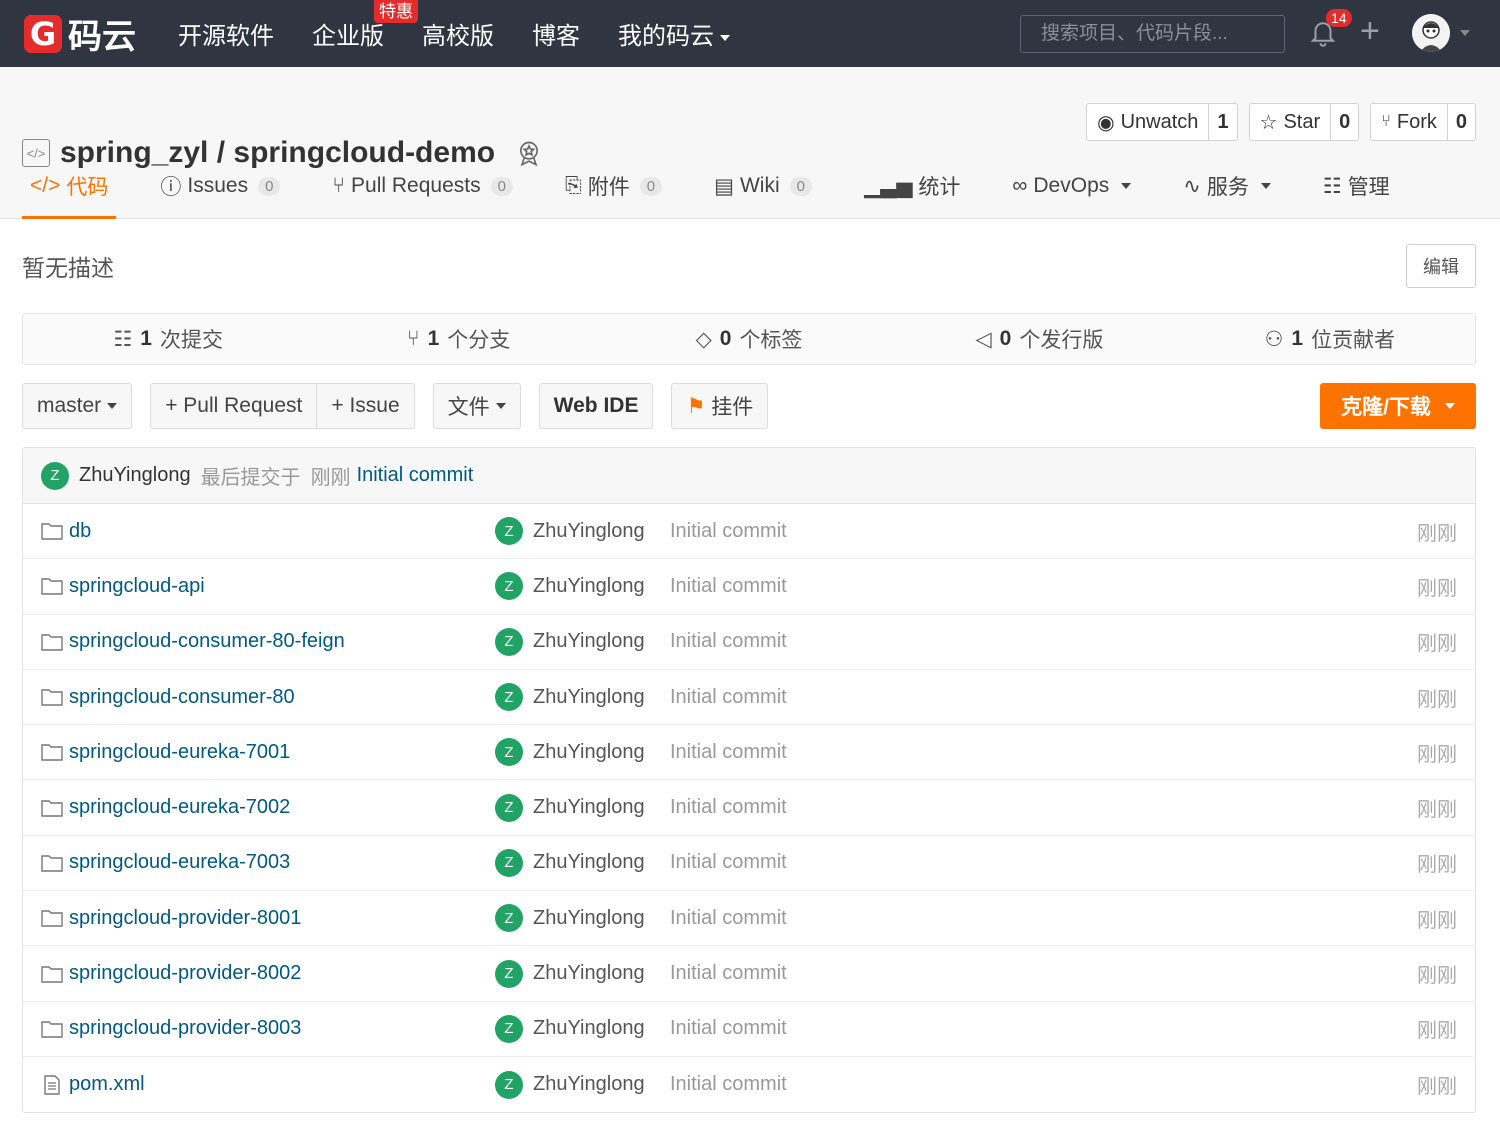 This screenshot has width=1500, height=1140. I want to click on fork-count: 0, so click(1460, 122).